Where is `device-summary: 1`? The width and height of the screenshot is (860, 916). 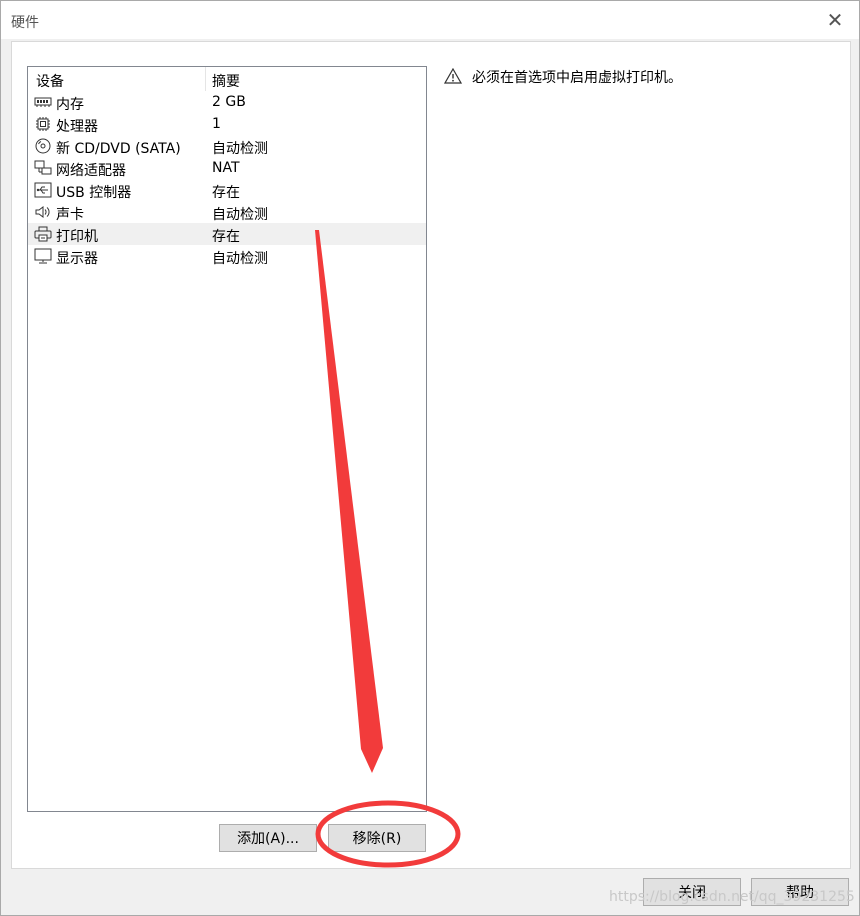 device-summary: 1 is located at coordinates (216, 124).